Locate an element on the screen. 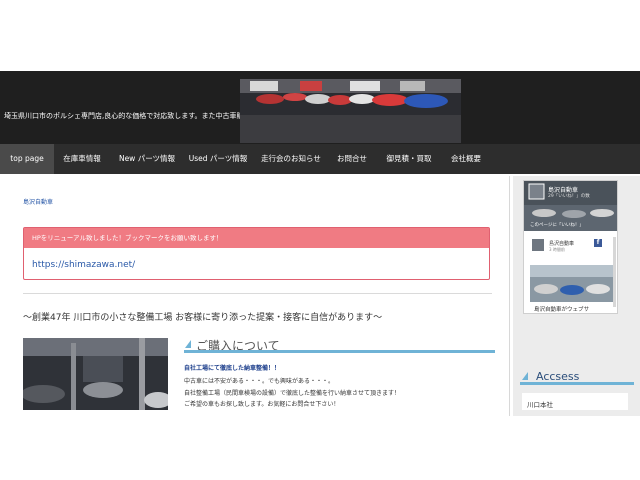  facebook-widget-scrollbar is located at coordinates (614, 272).